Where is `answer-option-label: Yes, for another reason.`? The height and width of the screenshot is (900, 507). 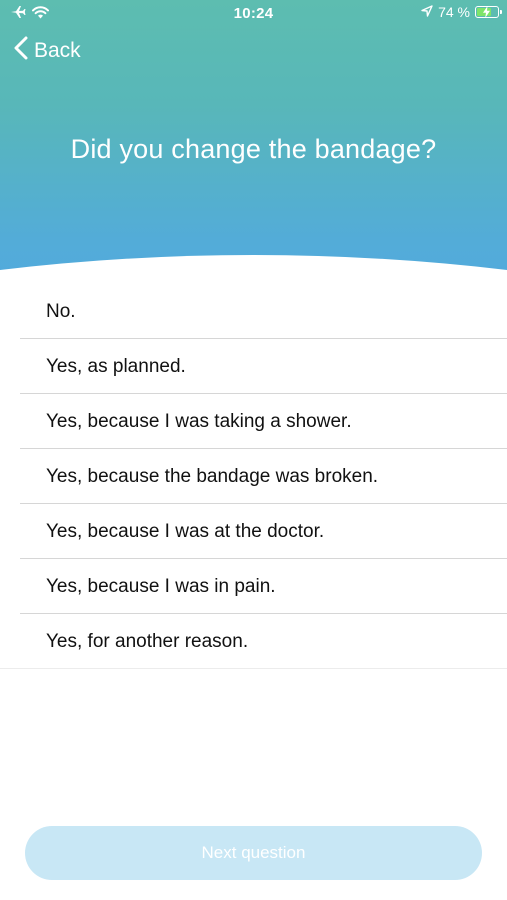
answer-option-label: Yes, for another reason. is located at coordinates (147, 641).